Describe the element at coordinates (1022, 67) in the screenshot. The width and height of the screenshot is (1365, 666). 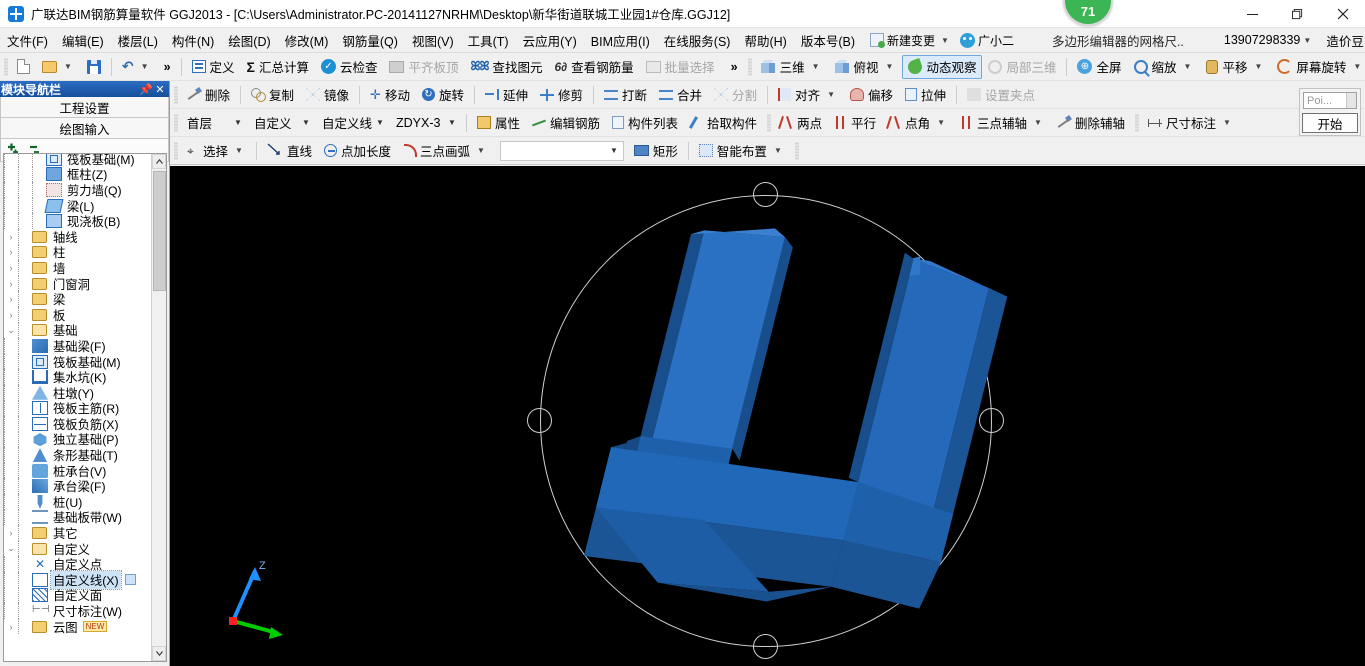
I see `local-3d-button: 局部三维` at that location.